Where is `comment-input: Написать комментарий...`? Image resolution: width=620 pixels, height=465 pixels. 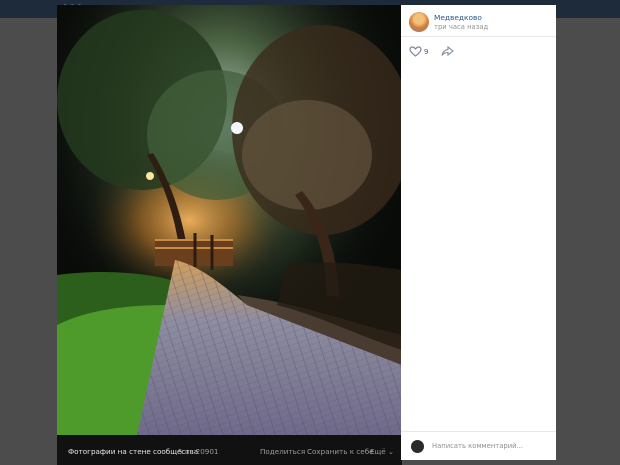 comment-input: Написать комментарий... is located at coordinates (477, 446).